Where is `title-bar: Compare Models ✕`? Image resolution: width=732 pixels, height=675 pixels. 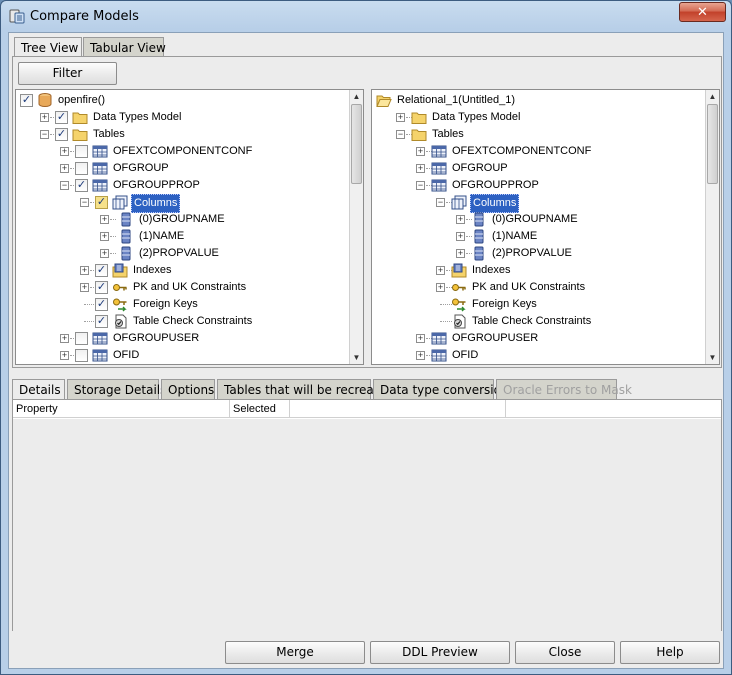 title-bar: Compare Models ✕ is located at coordinates (366, 16).